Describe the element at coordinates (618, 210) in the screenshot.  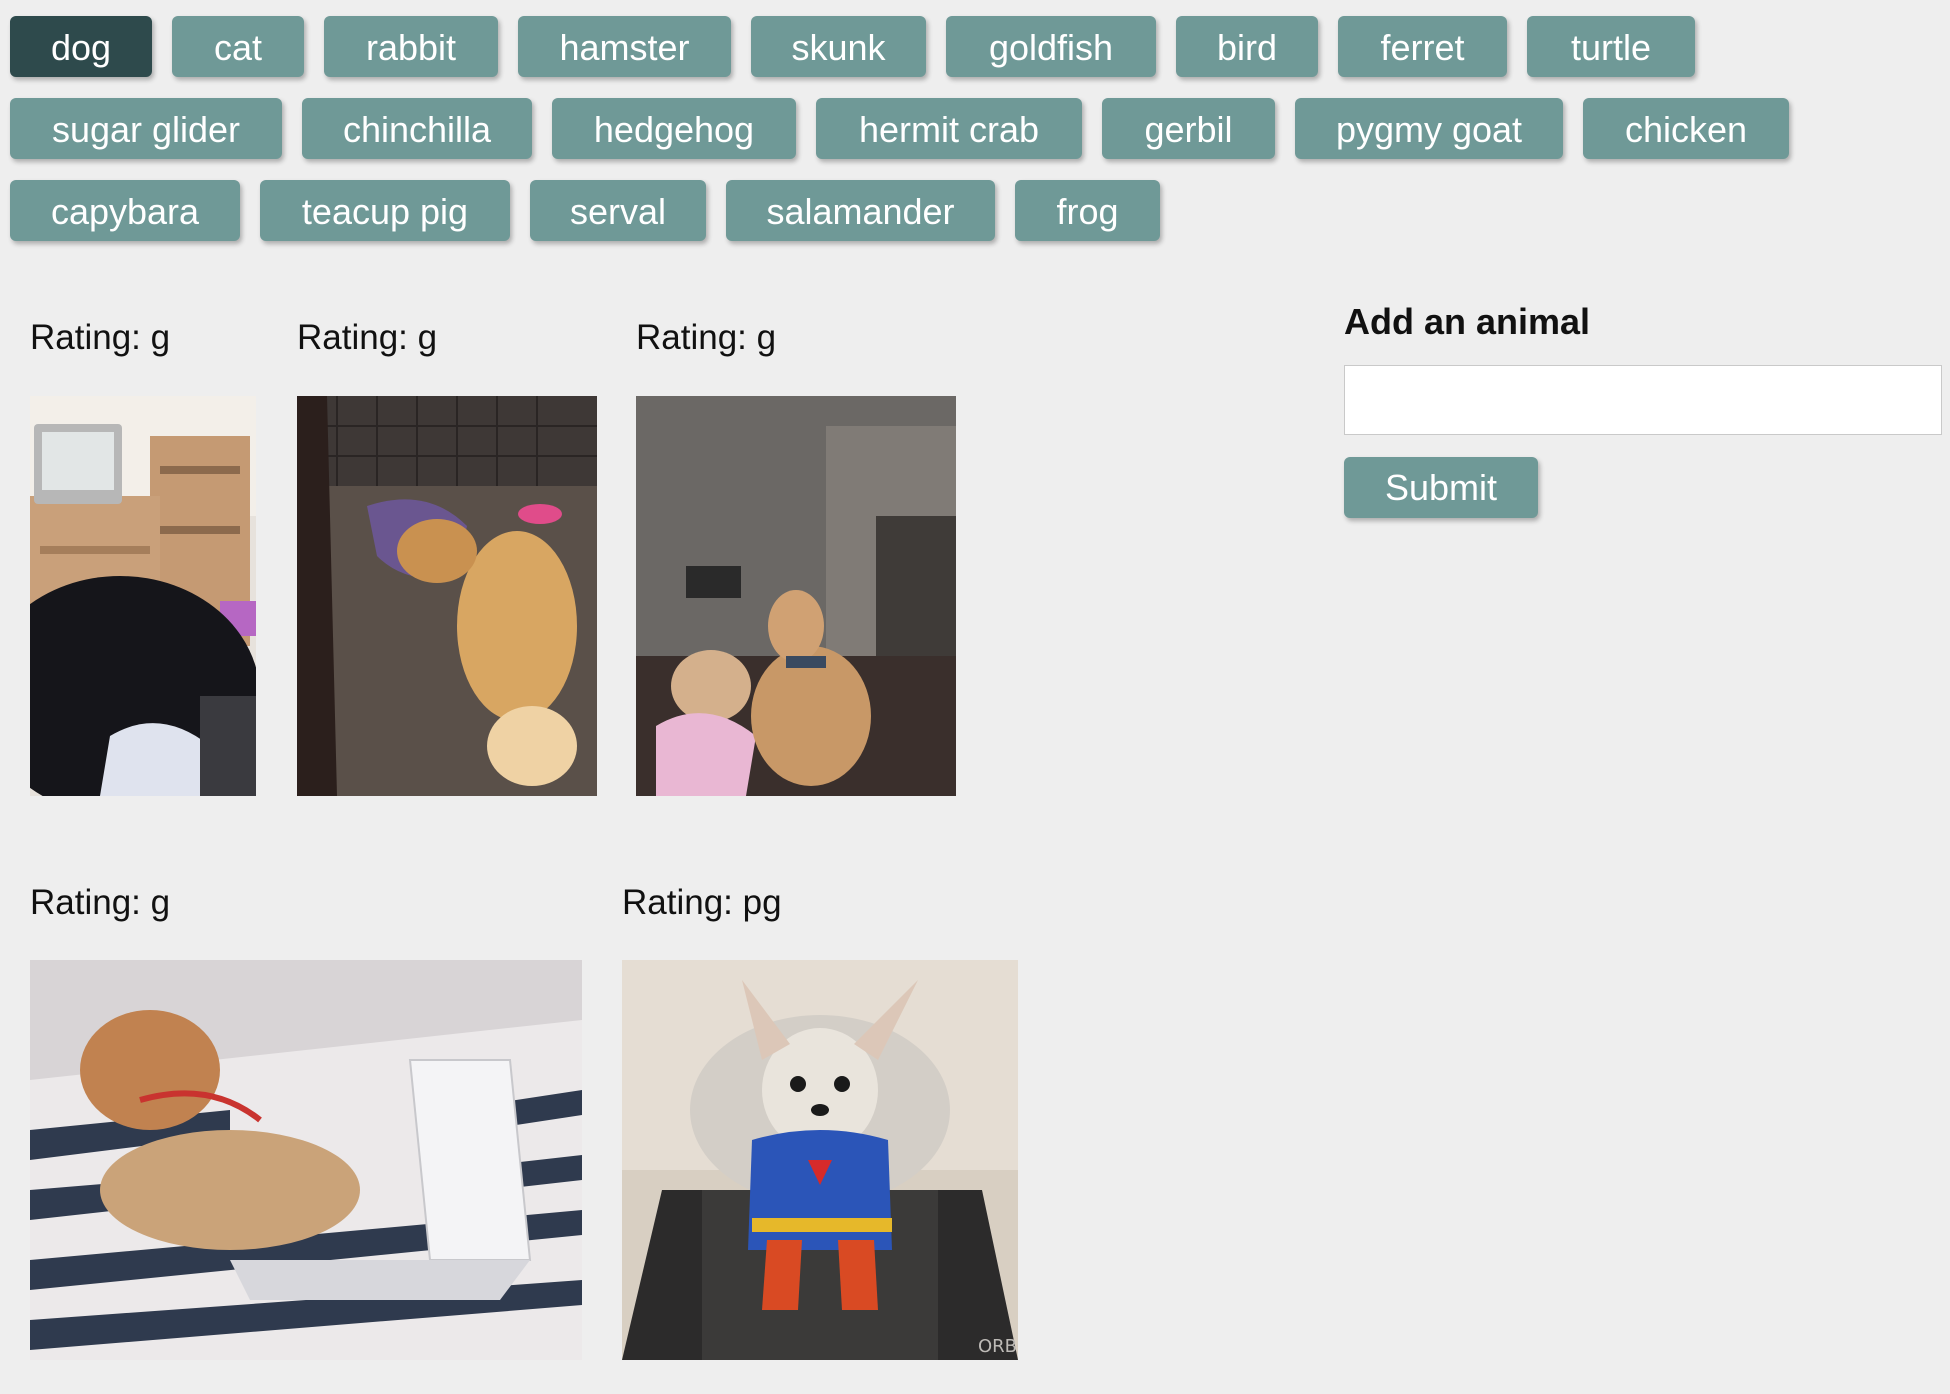
I see `animal-button-serval: serval` at that location.